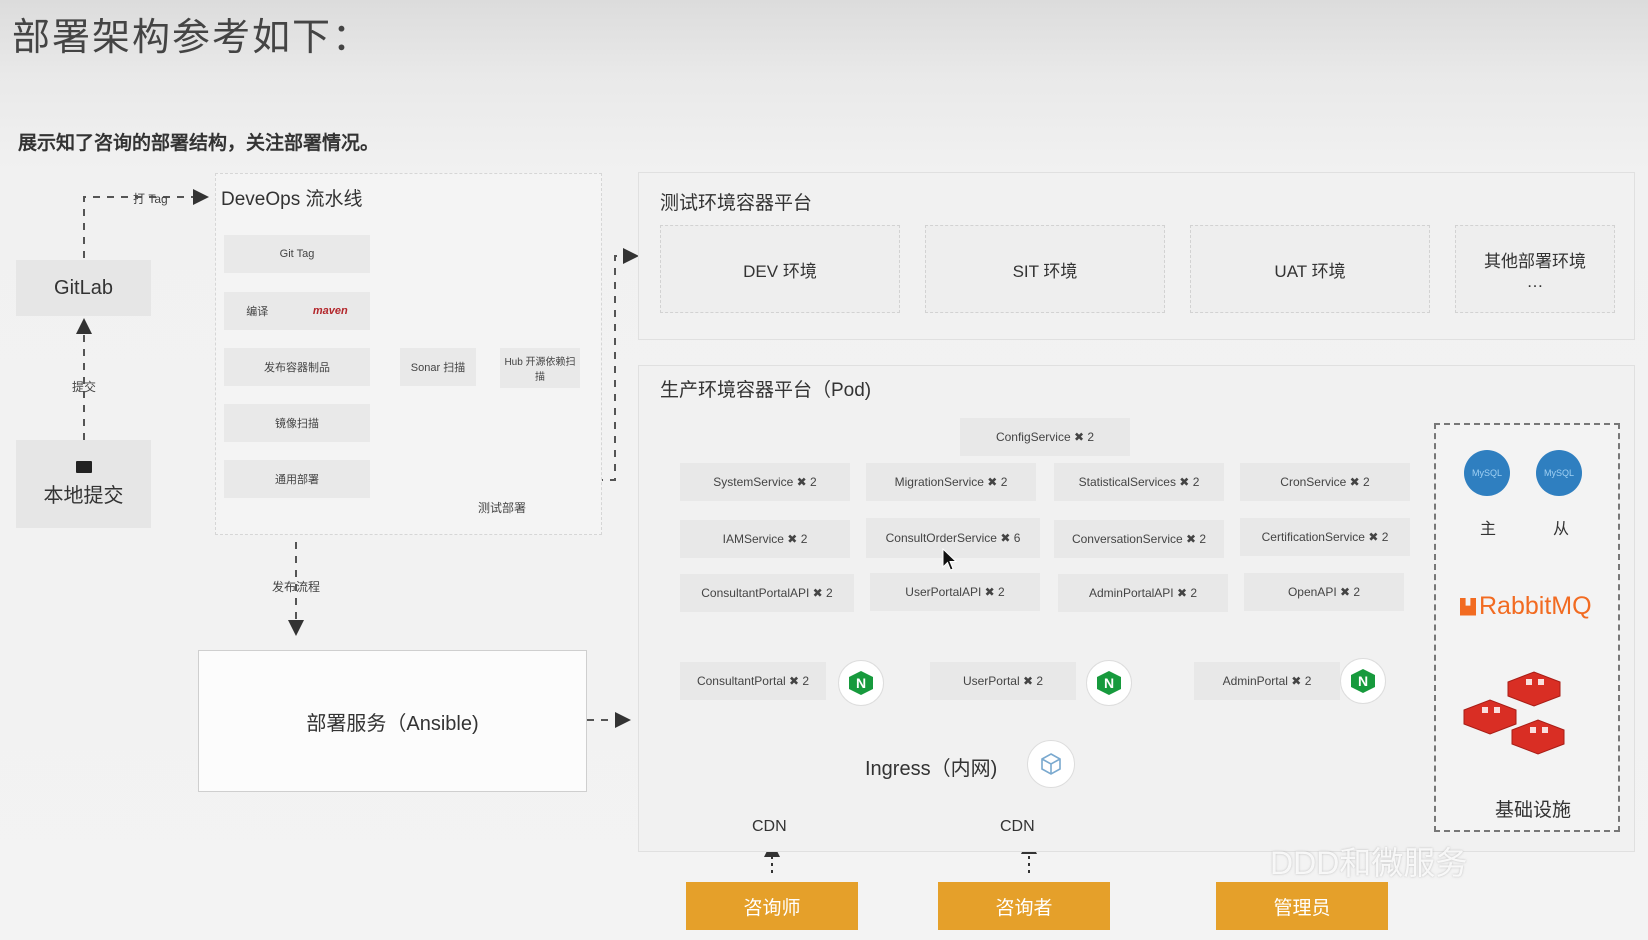 Image resolution: width=1648 pixels, height=940 pixels. Describe the element at coordinates (1325, 537) in the screenshot. I see `service-box: CertificationService ✖ 2` at that location.